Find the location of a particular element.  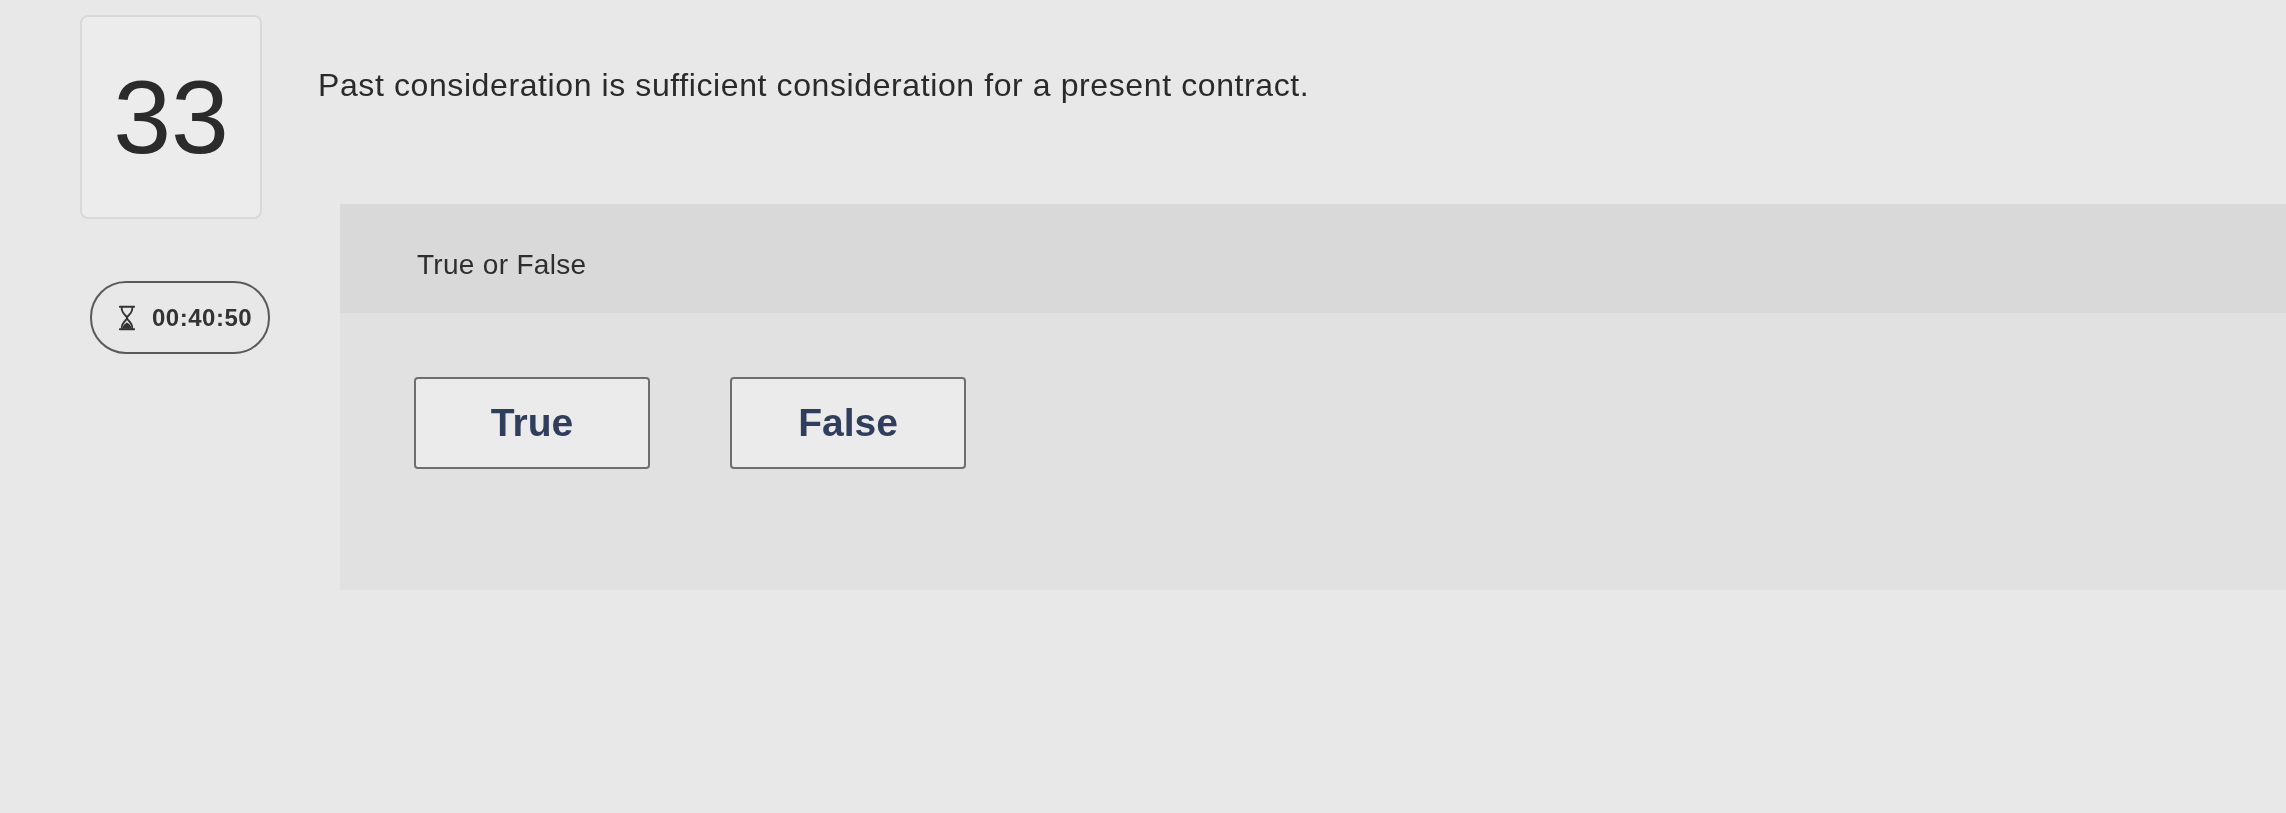

answer-option-button: True is located at coordinates (532, 423).